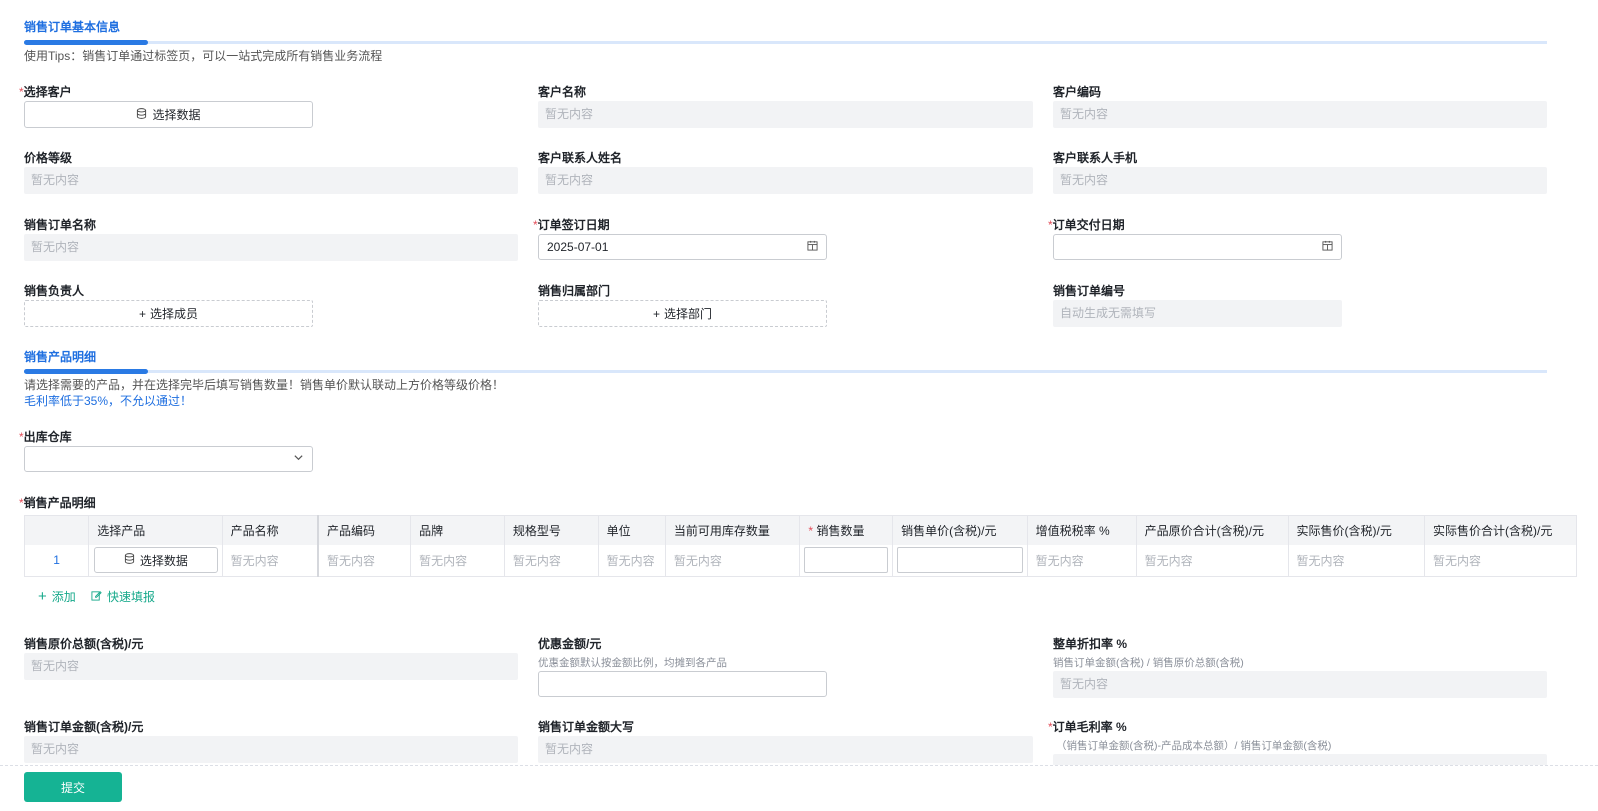  I want to click on cell-product-code: 暂无内容, so click(364, 560).